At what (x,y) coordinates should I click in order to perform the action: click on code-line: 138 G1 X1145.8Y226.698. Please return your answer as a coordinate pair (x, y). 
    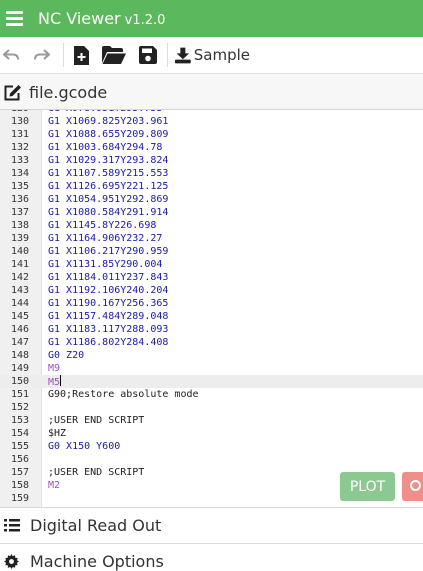
    Looking at the image, I should click on (211, 225).